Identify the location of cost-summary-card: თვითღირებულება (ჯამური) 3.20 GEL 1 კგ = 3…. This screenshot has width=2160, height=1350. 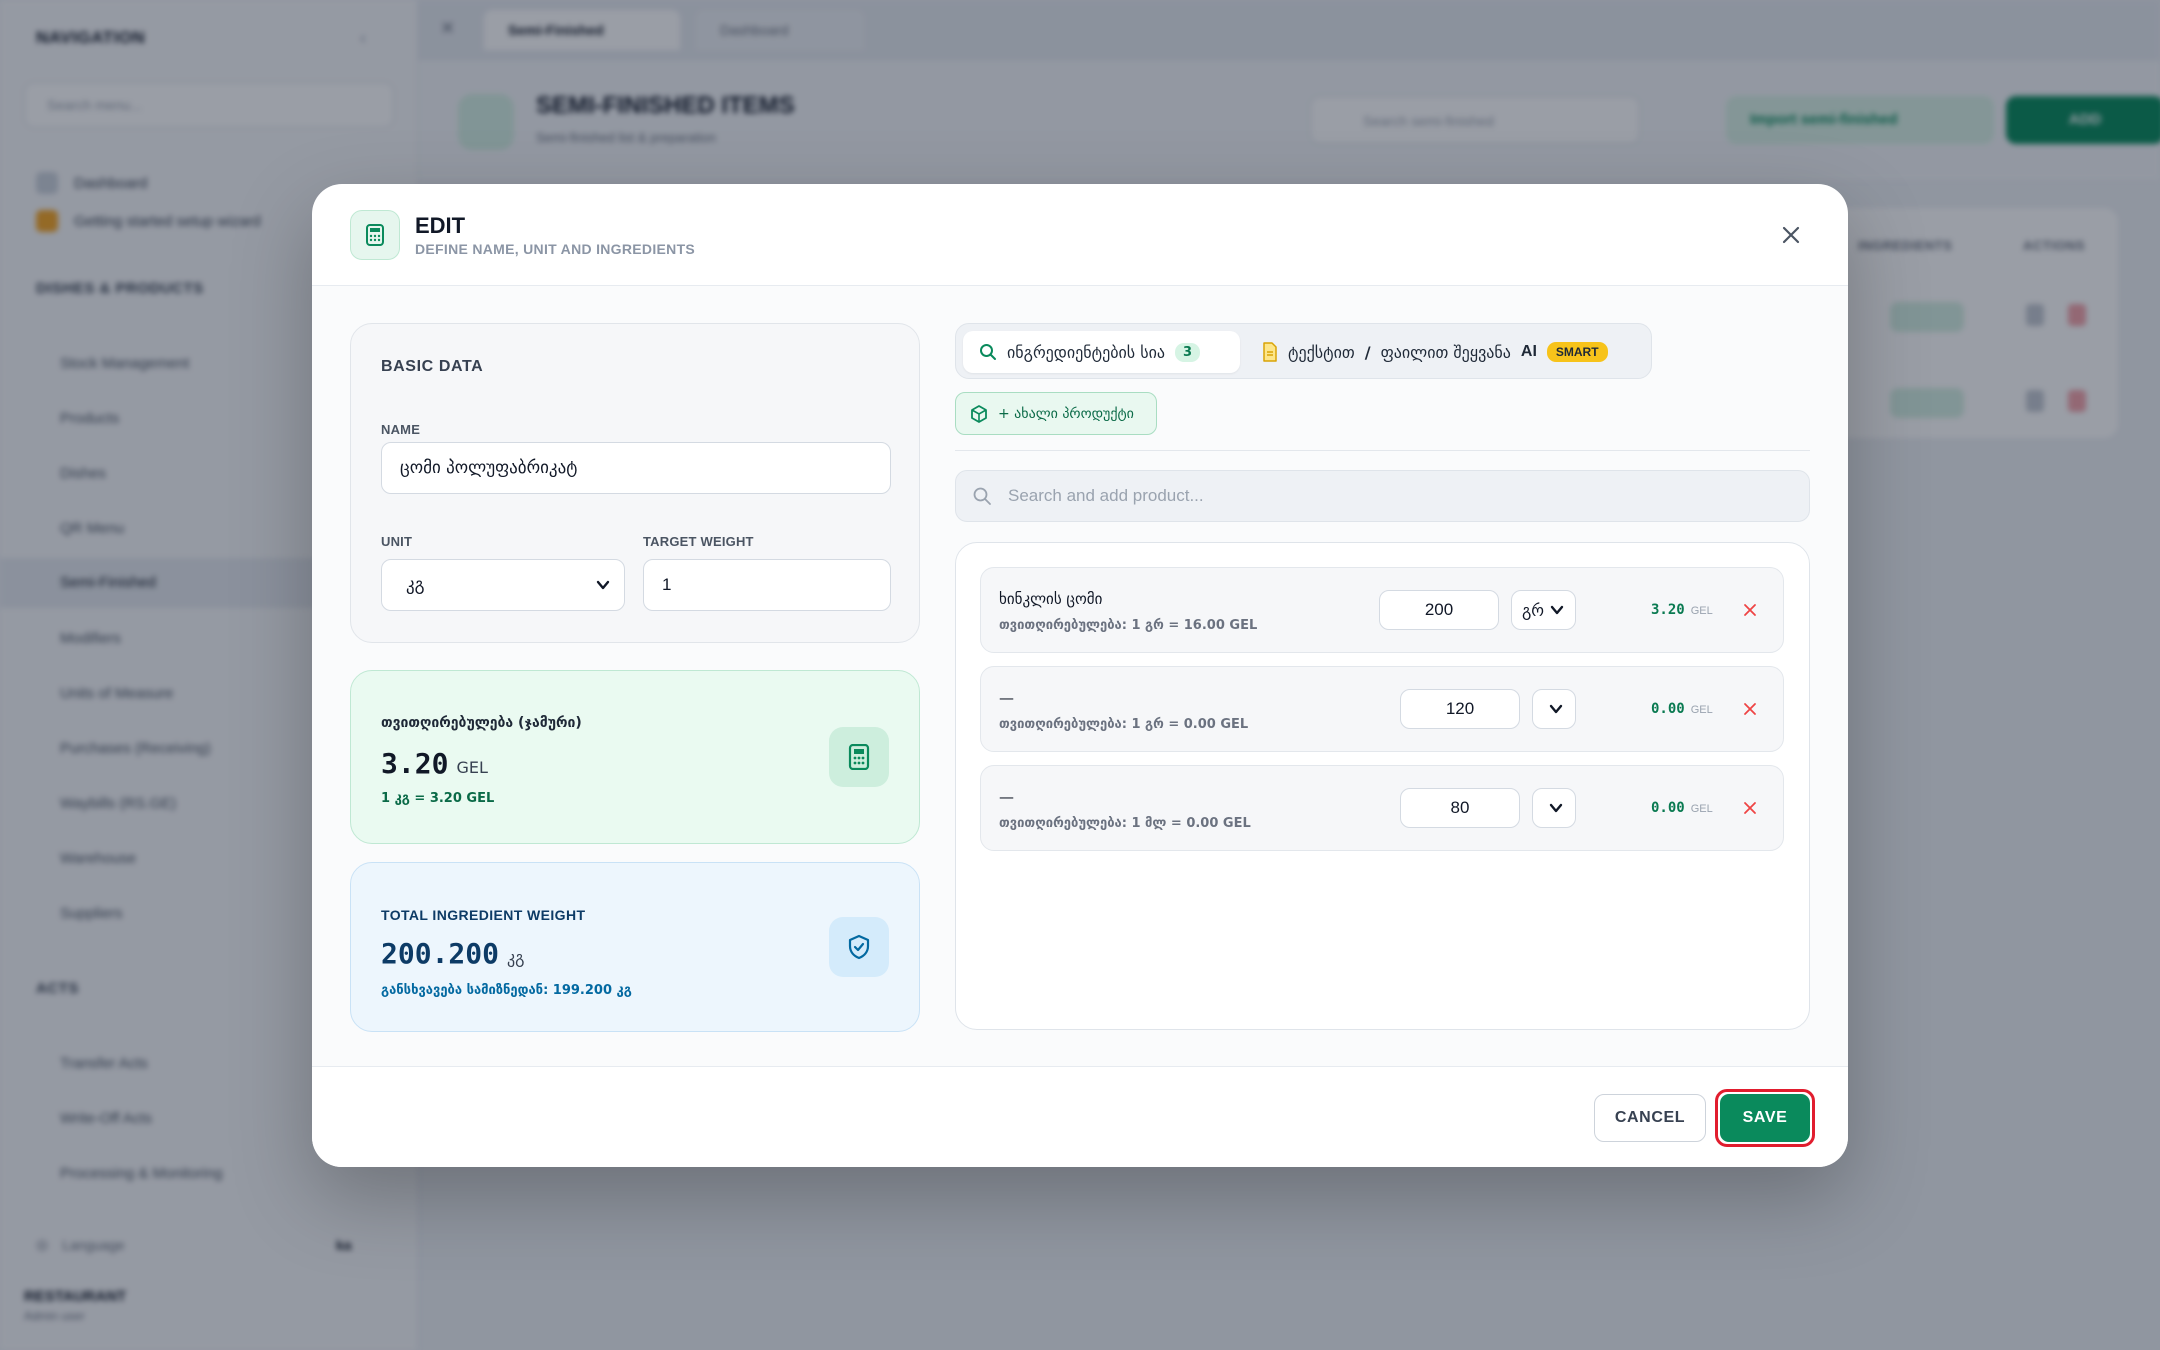
(635, 757).